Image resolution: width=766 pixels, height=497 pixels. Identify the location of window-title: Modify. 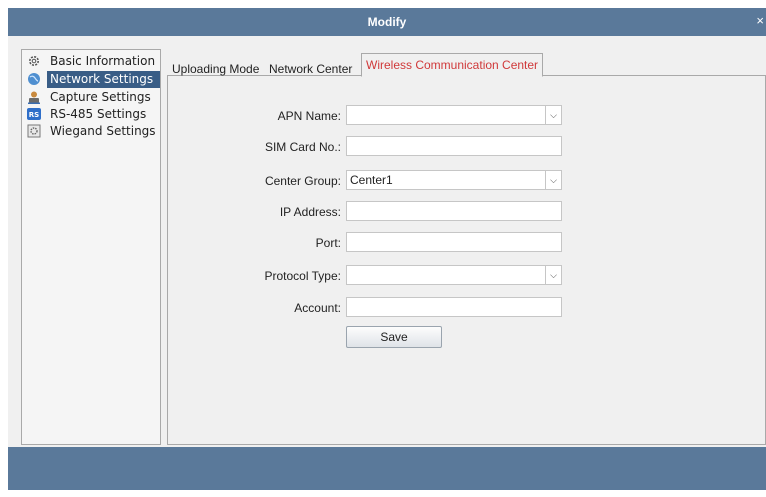
(387, 22).